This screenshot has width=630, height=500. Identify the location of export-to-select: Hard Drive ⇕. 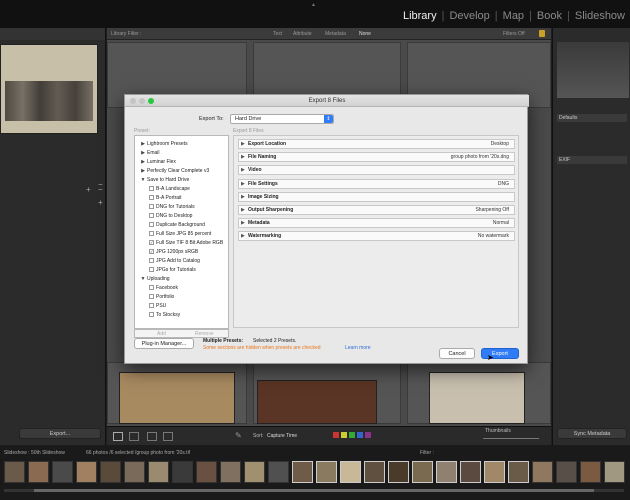
(282, 119).